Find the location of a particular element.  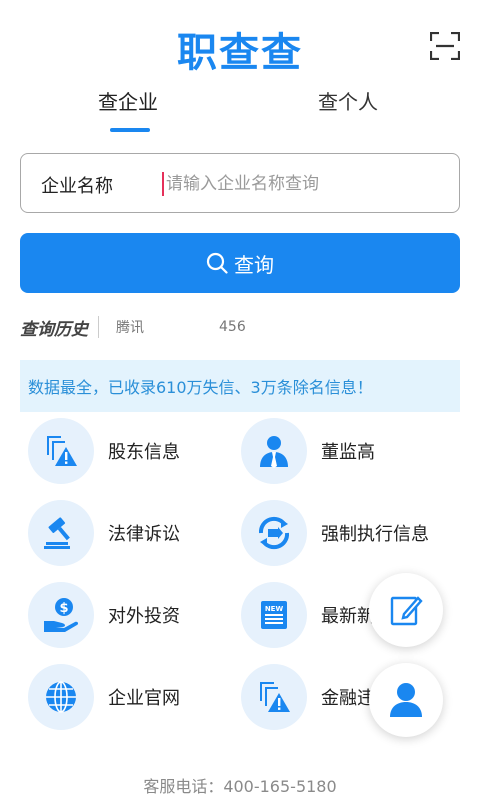

company-name-input is located at coordinates (306, 184).